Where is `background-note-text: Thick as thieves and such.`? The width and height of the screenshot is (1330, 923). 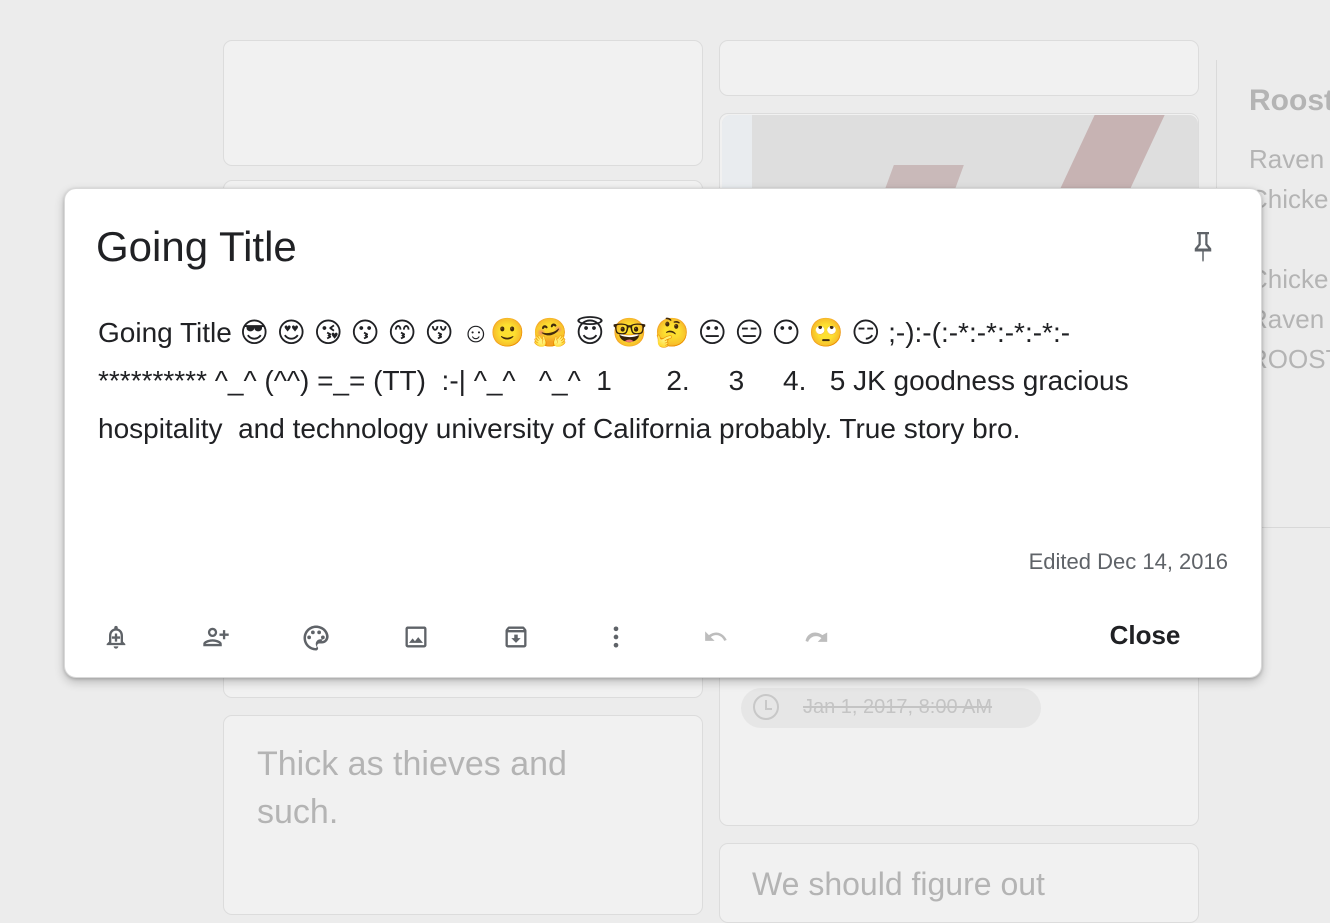 background-note-text: Thick as thieves and such. is located at coordinates (412, 788).